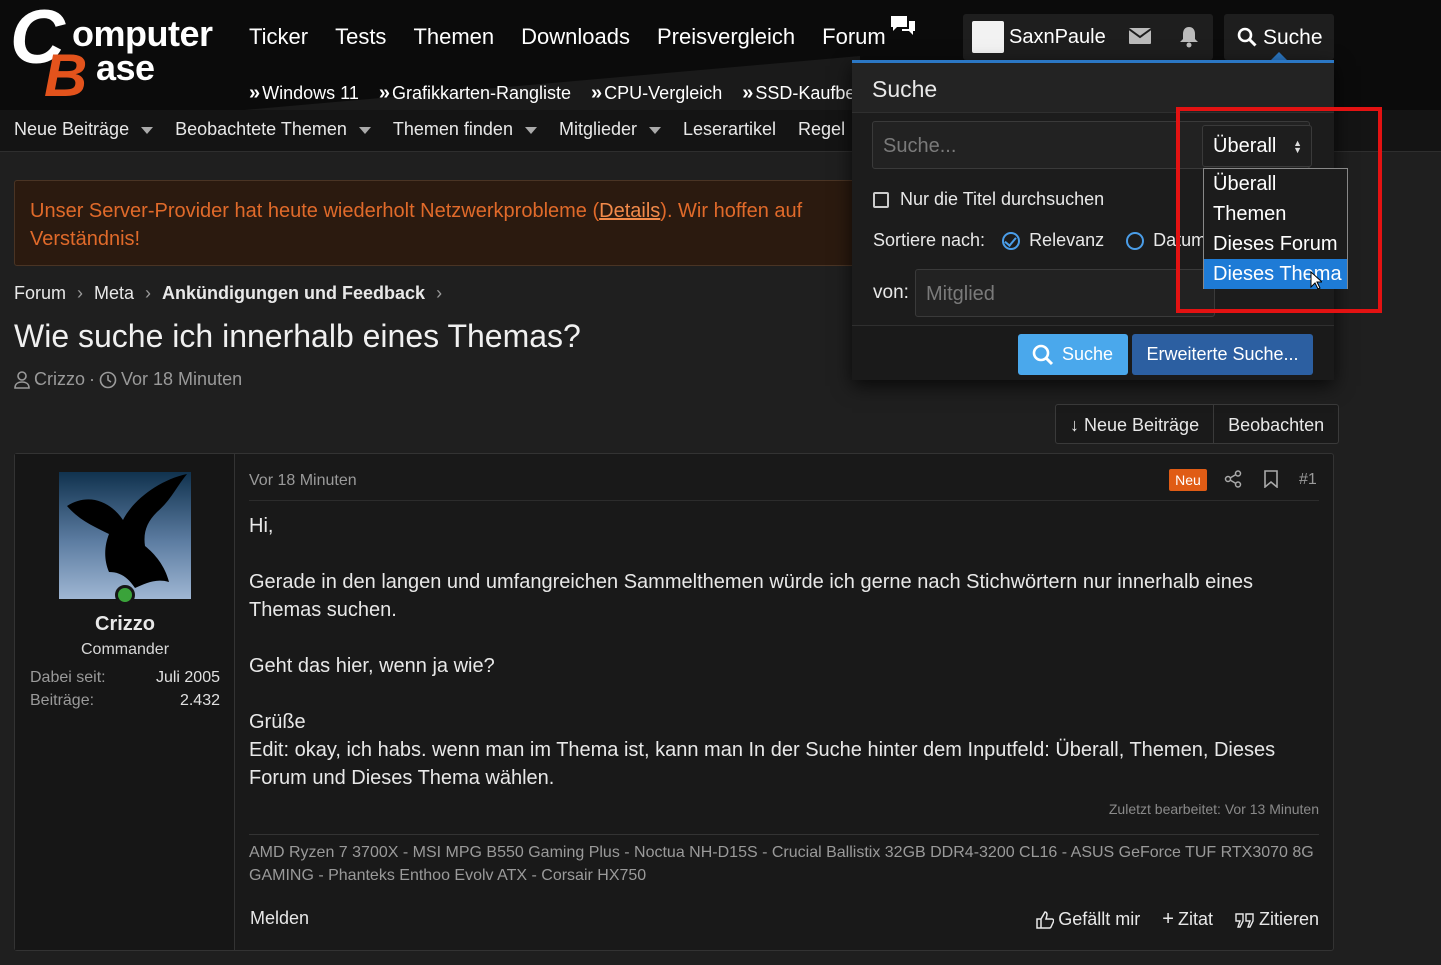 This screenshot has width=1441, height=965. Describe the element at coordinates (293, 293) in the screenshot. I see `breadcrumb-announcements: Ankündigungen und Feedback` at that location.